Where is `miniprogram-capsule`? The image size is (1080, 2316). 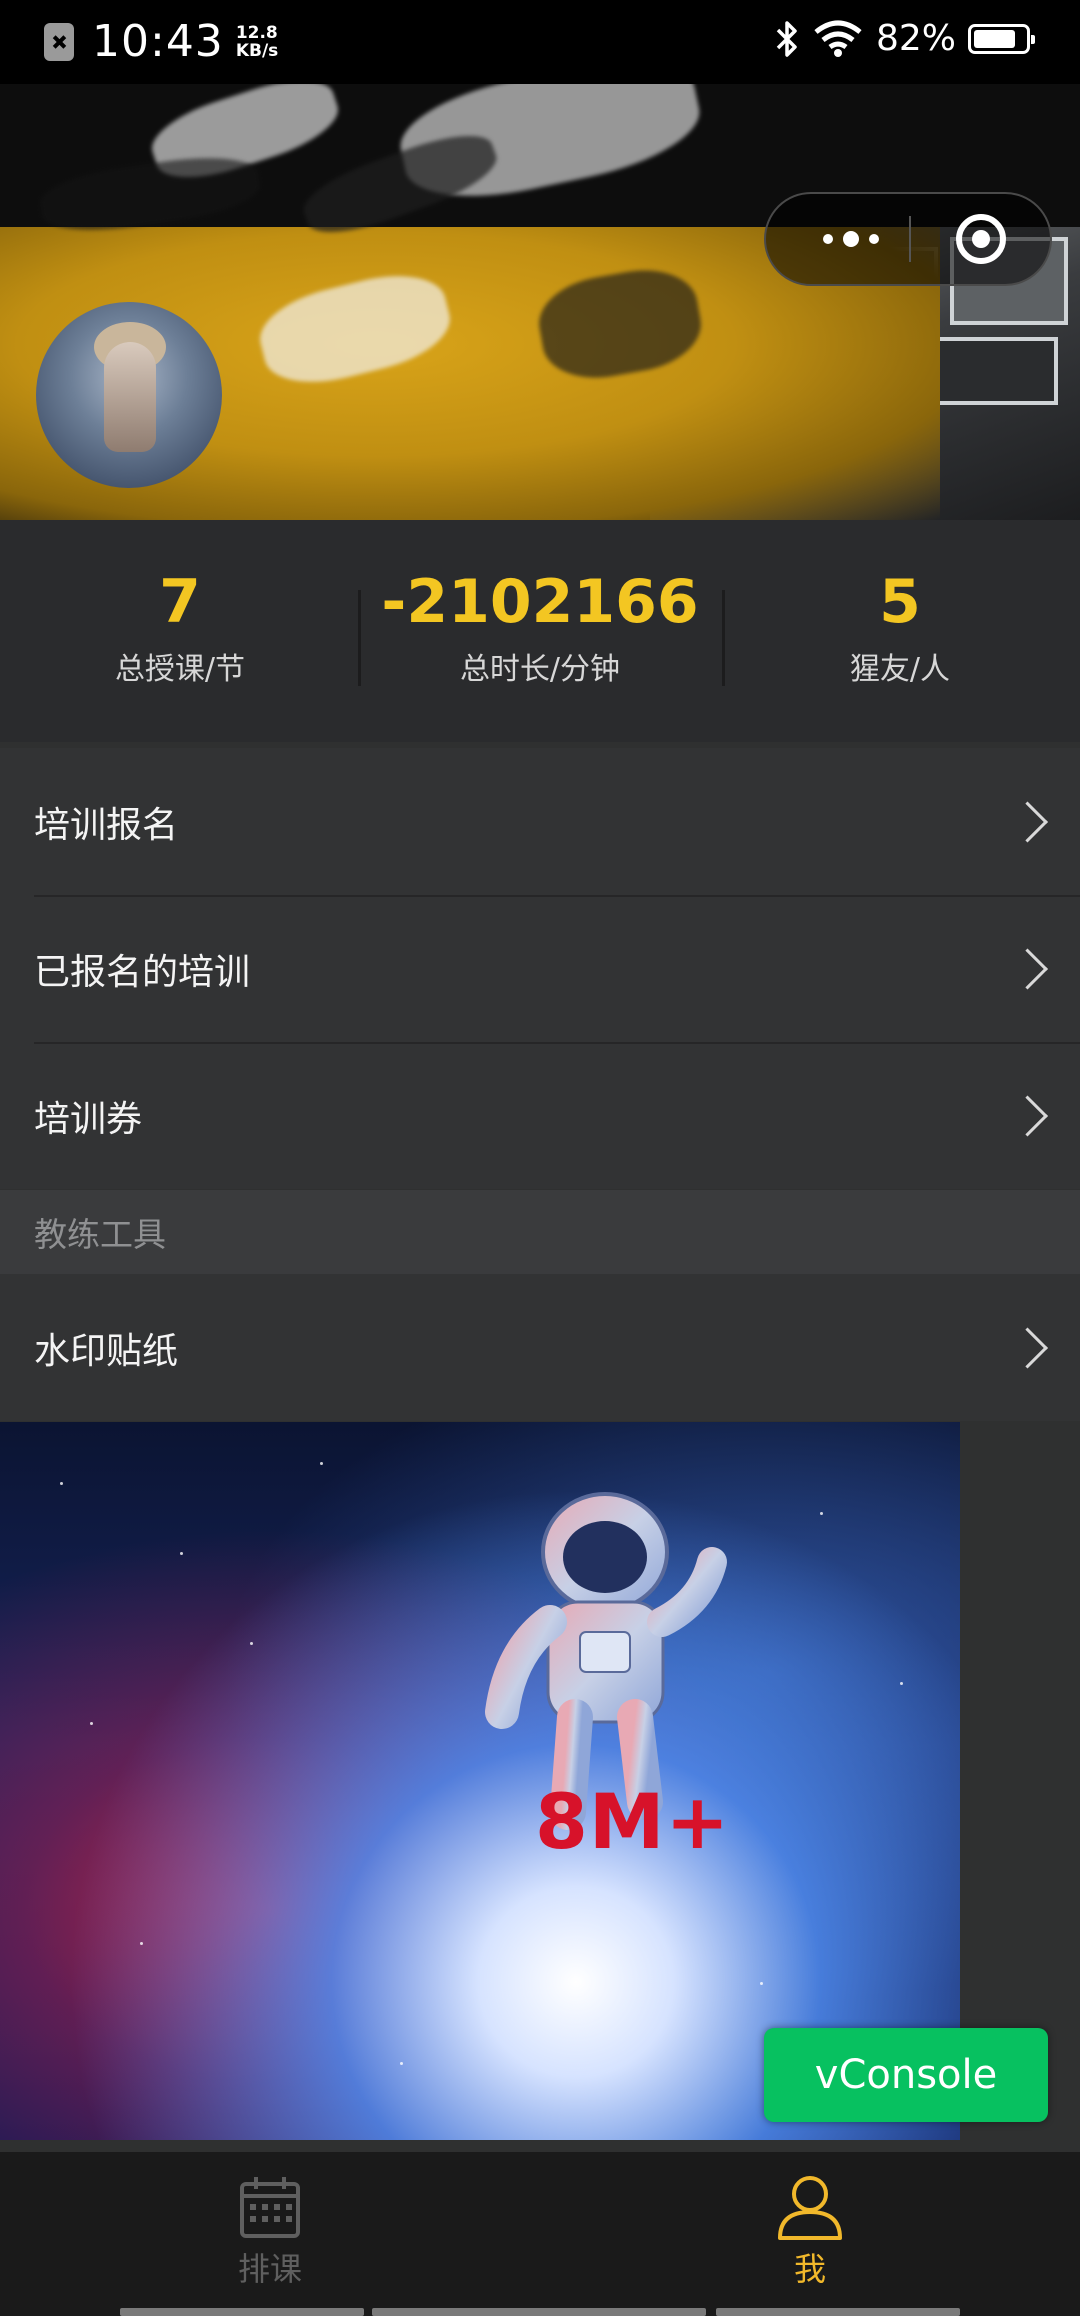
miniprogram-capsule is located at coordinates (908, 239).